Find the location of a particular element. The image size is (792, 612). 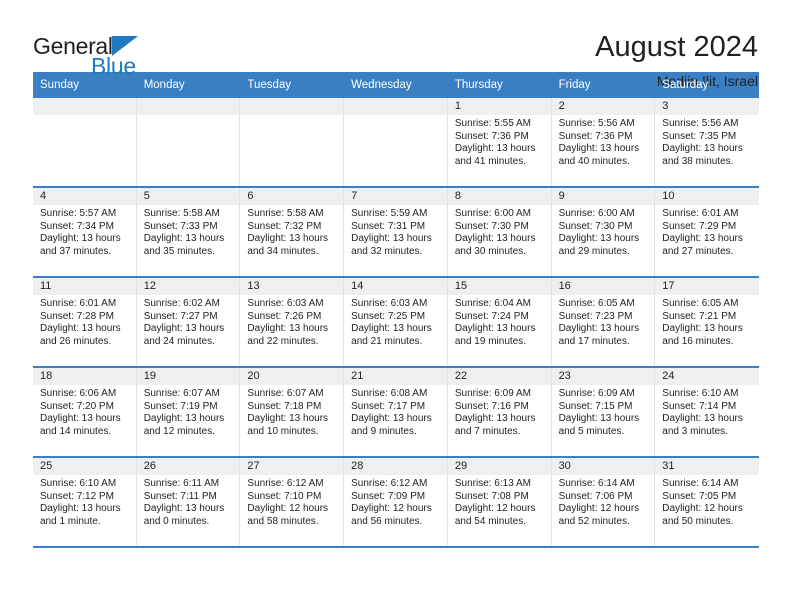

sunset-text: Sunset: 7:18 PM is located at coordinates (284, 406).